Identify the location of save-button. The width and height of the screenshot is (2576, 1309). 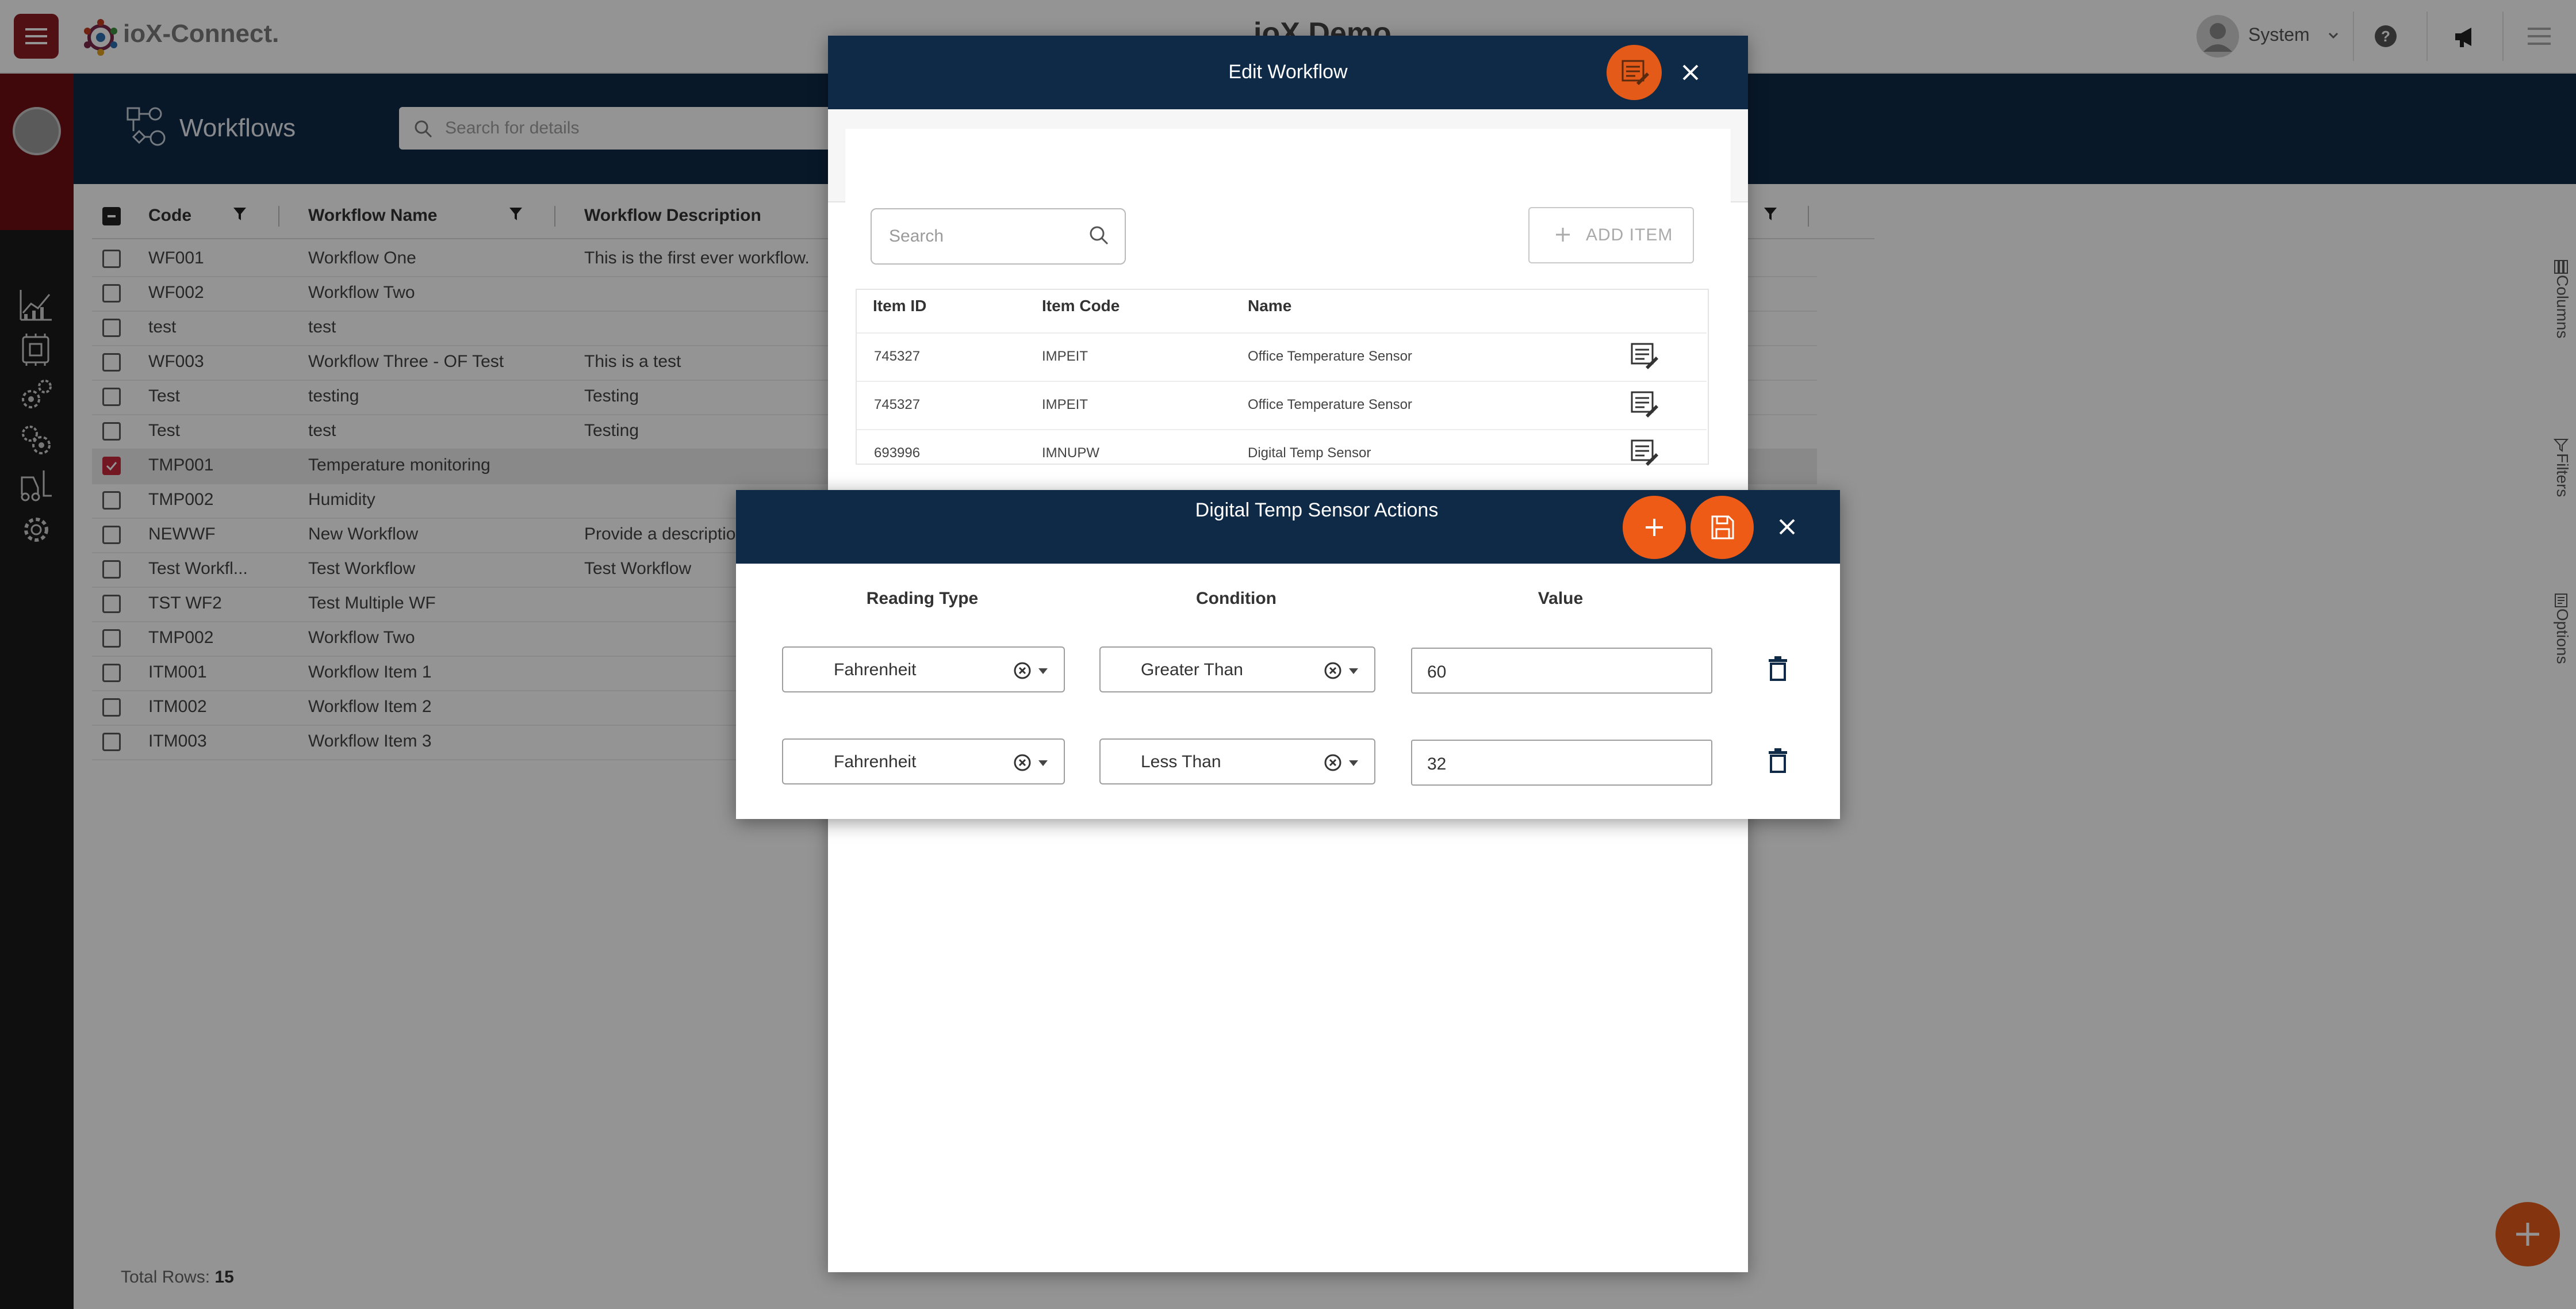
(1722, 527).